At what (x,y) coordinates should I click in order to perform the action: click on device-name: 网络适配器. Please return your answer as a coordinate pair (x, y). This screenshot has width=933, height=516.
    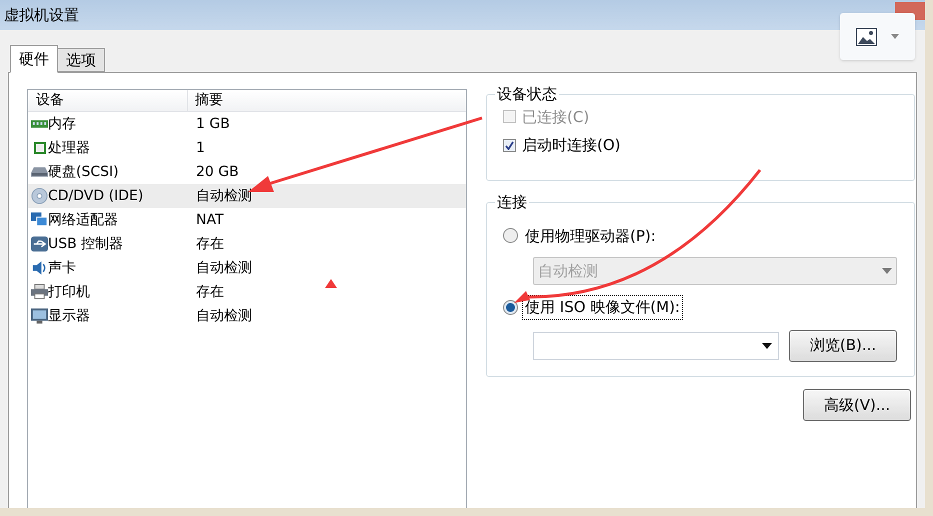
    Looking at the image, I should click on (83, 220).